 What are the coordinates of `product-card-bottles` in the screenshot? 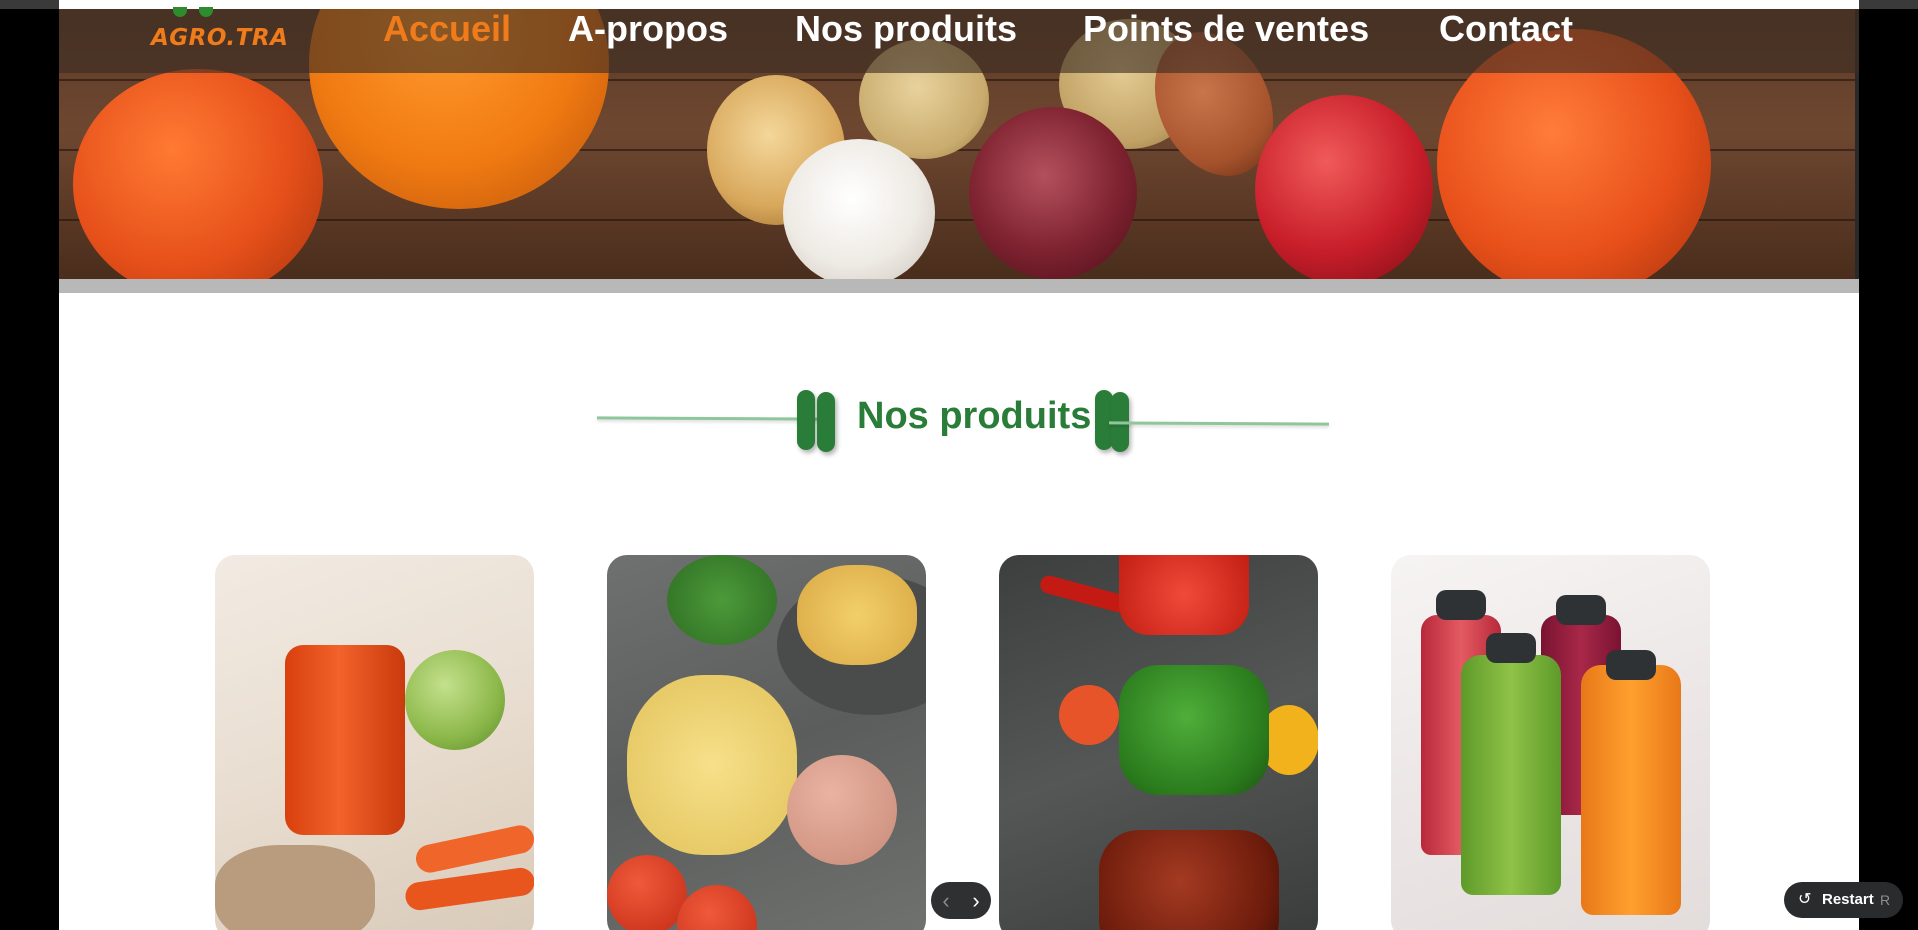 It's located at (1550, 742).